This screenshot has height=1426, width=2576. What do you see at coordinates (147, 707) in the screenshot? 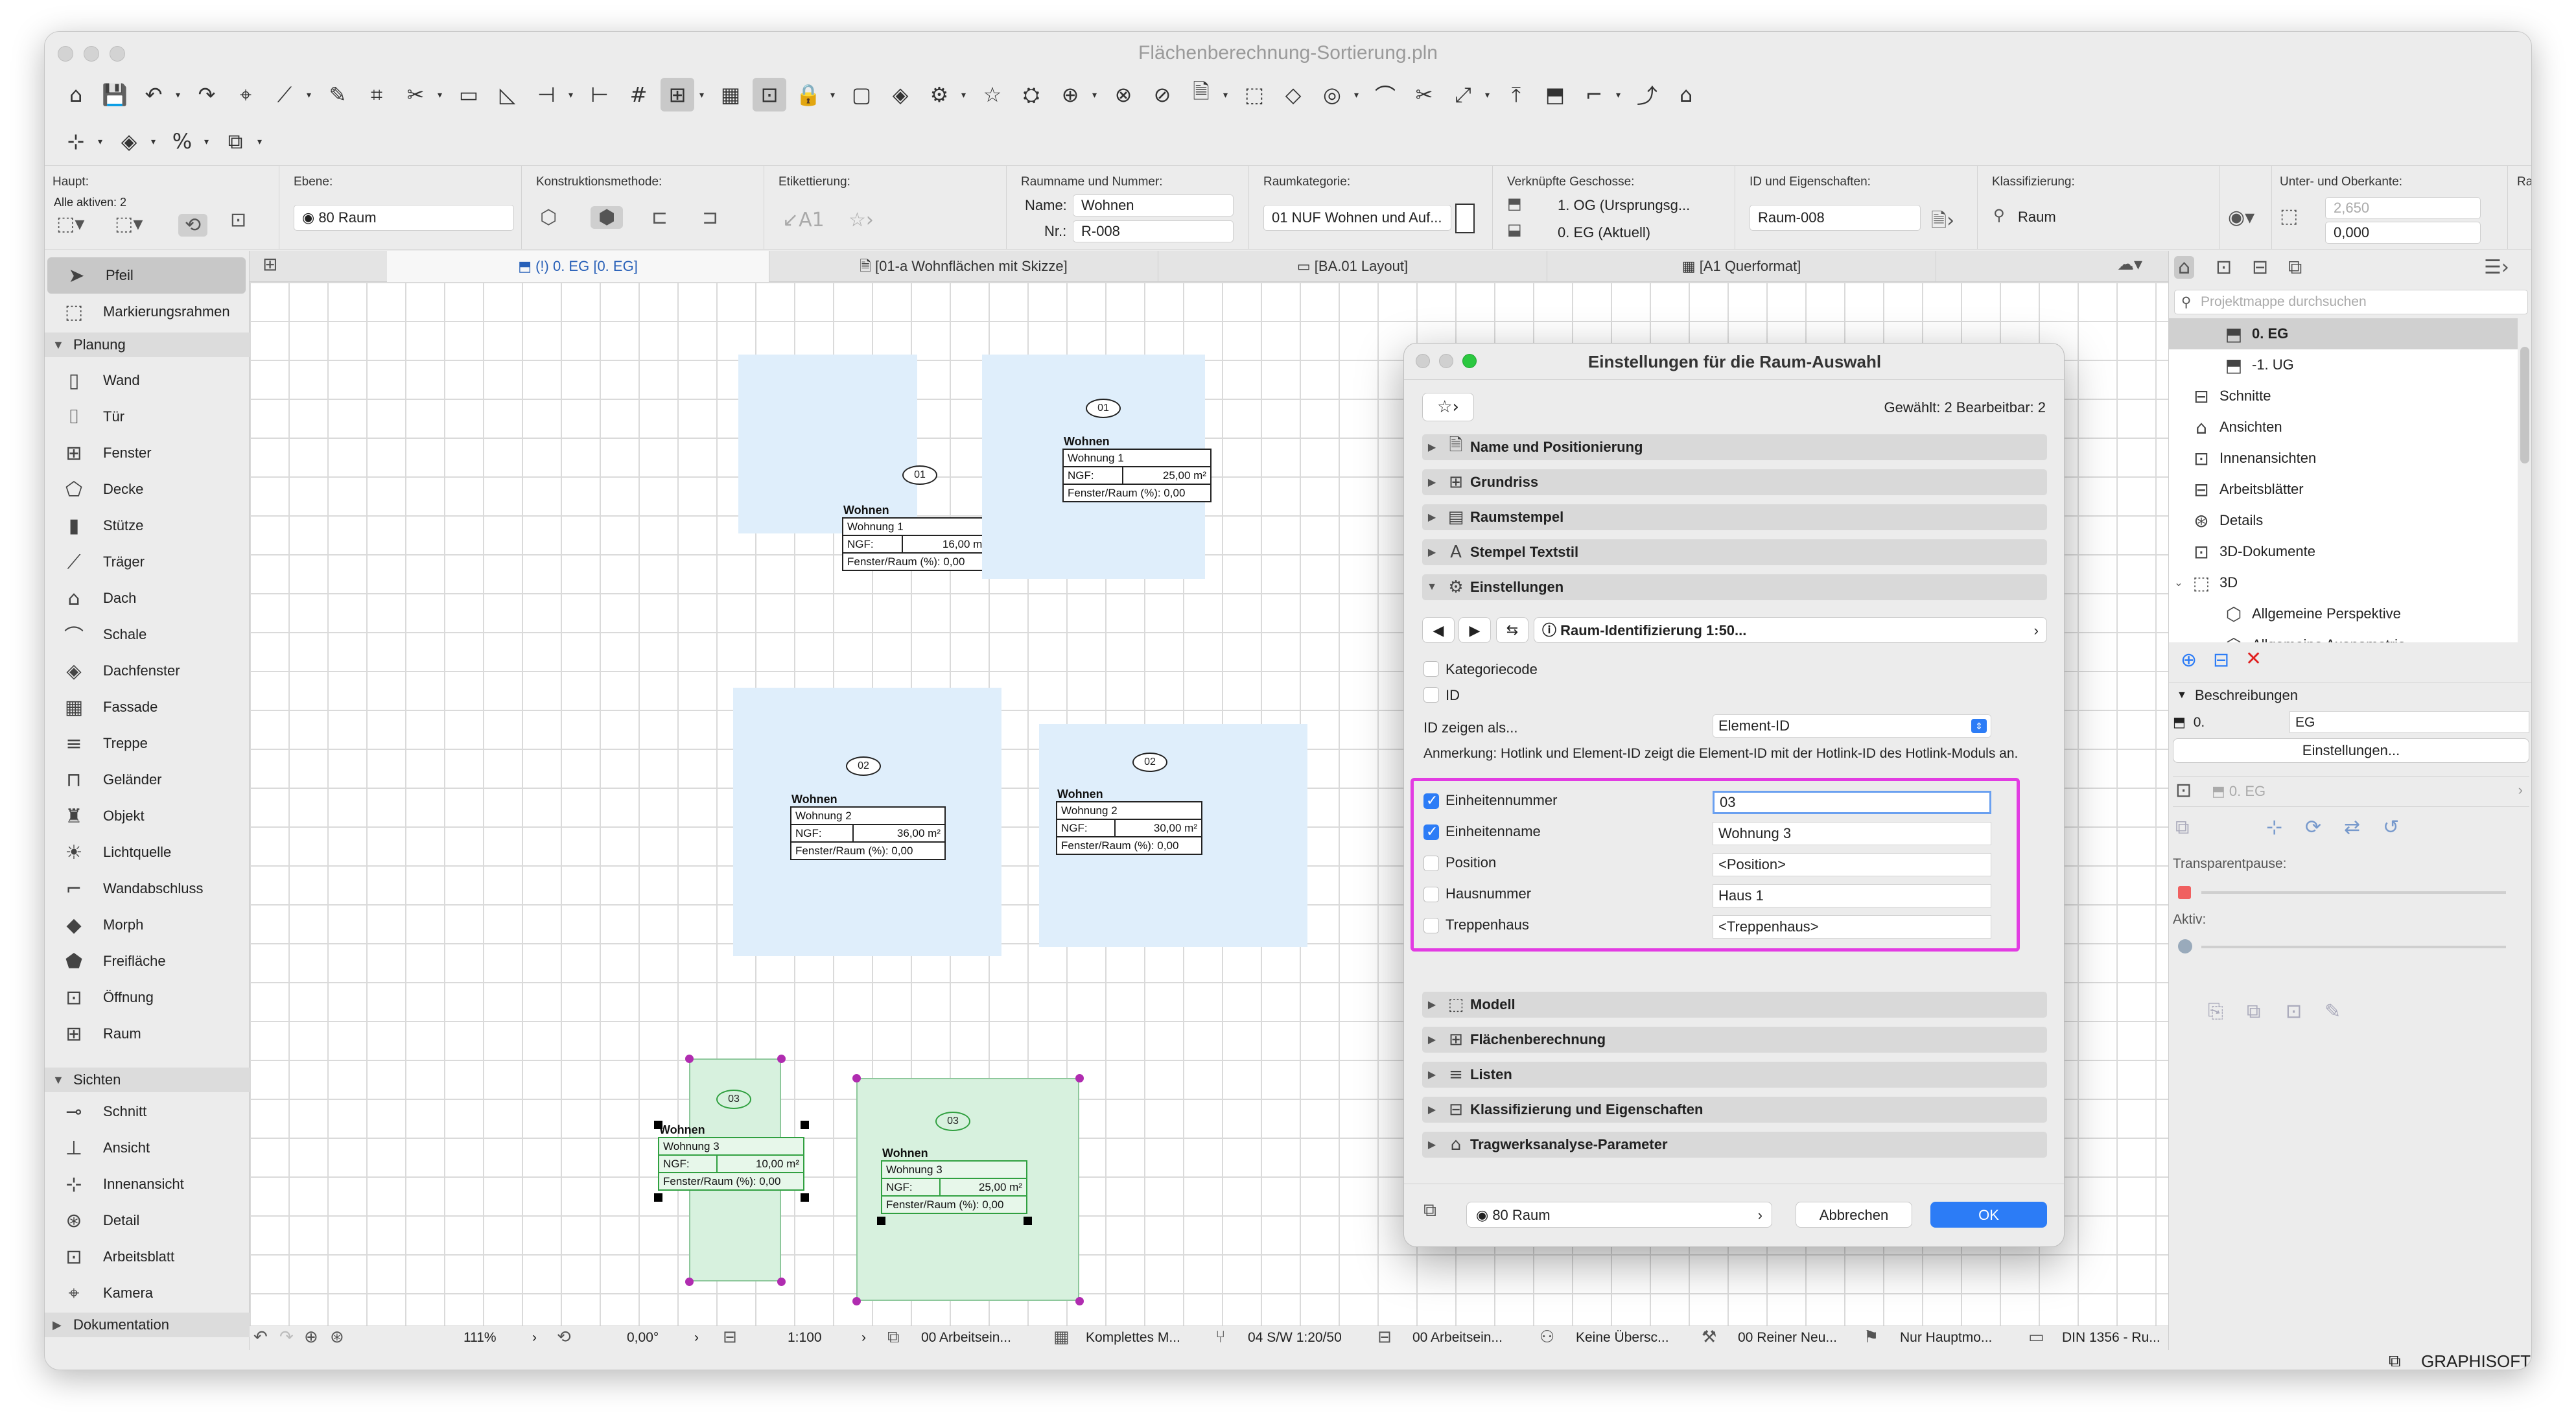
I see `tool-fassade: ▦ Fassade` at bounding box center [147, 707].